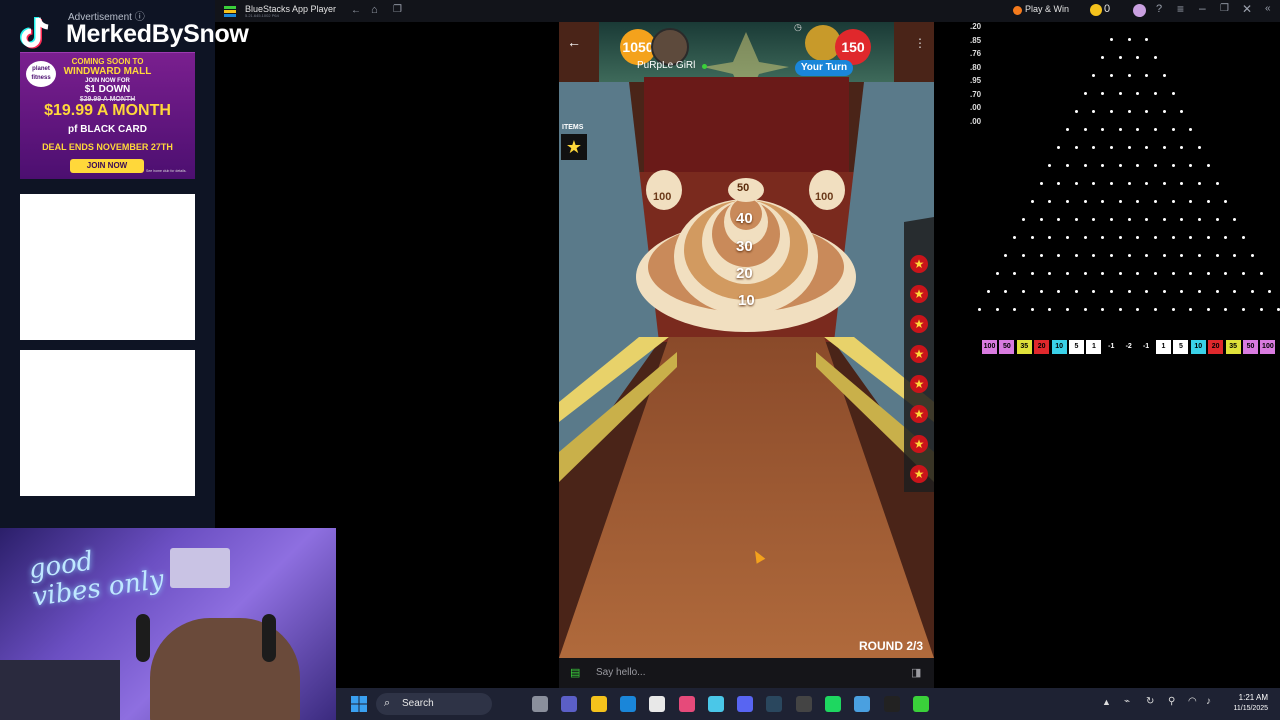 This screenshot has width=1280, height=720. Describe the element at coordinates (744, 273) in the screenshot. I see `target-20: 20` at that location.